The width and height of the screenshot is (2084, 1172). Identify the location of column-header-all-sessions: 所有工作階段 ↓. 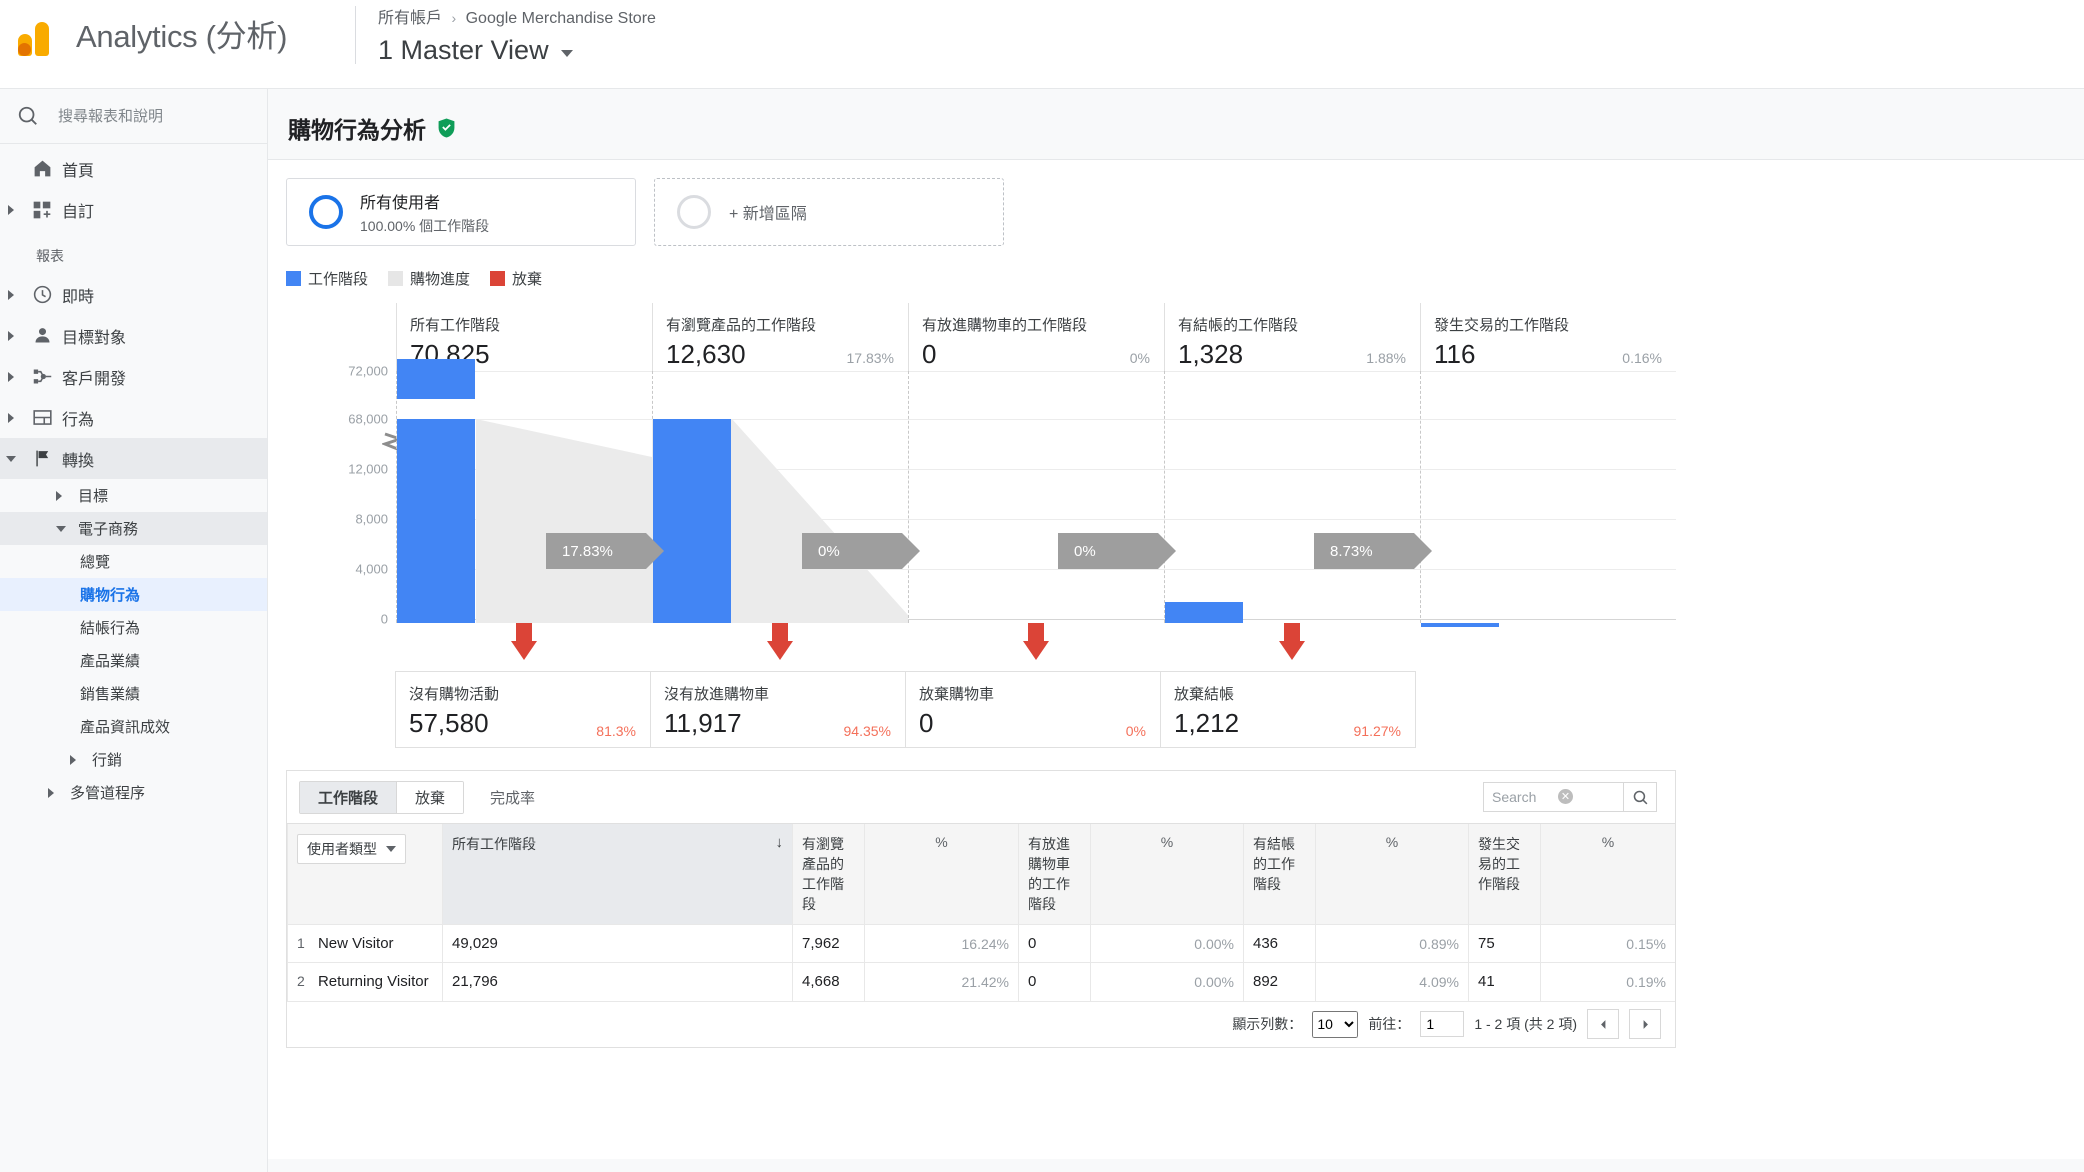
(617, 874).